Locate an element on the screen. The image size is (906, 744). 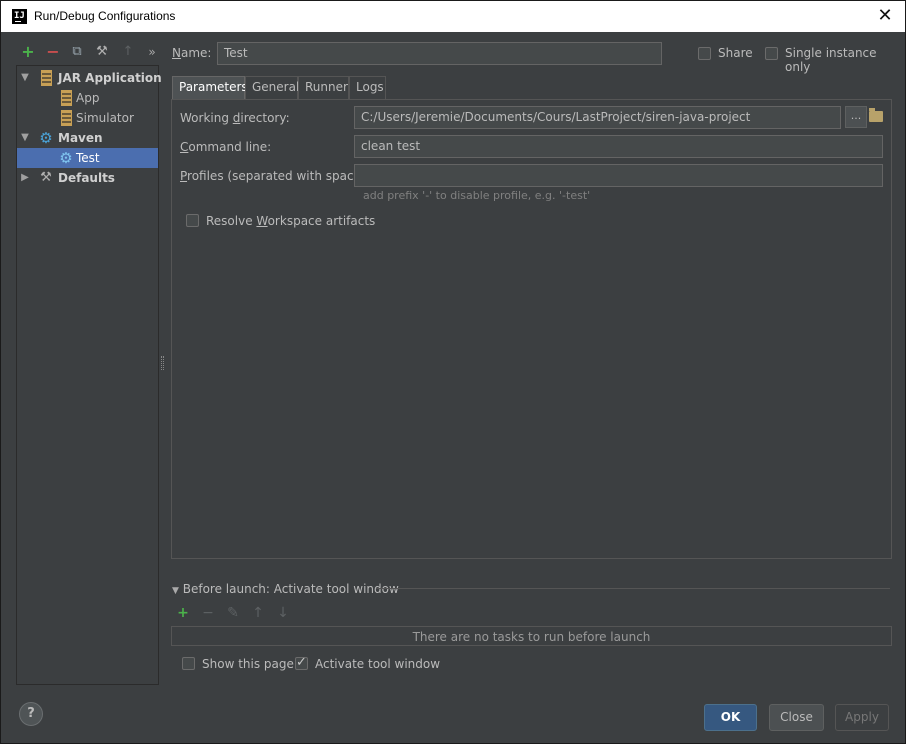
profiles-input is located at coordinates (618, 175).